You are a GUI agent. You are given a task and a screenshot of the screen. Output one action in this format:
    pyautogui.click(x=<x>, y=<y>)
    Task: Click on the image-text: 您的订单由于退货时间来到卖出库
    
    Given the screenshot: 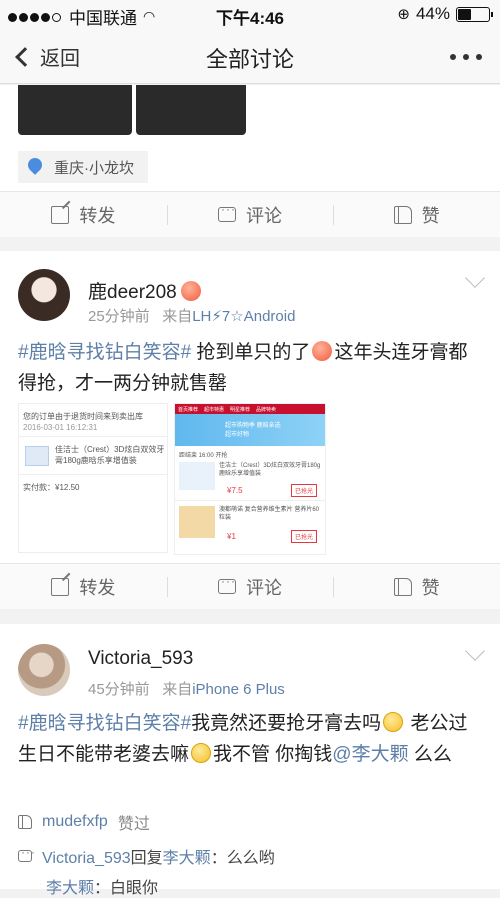 What is the action you would take?
    pyautogui.click(x=83, y=416)
    